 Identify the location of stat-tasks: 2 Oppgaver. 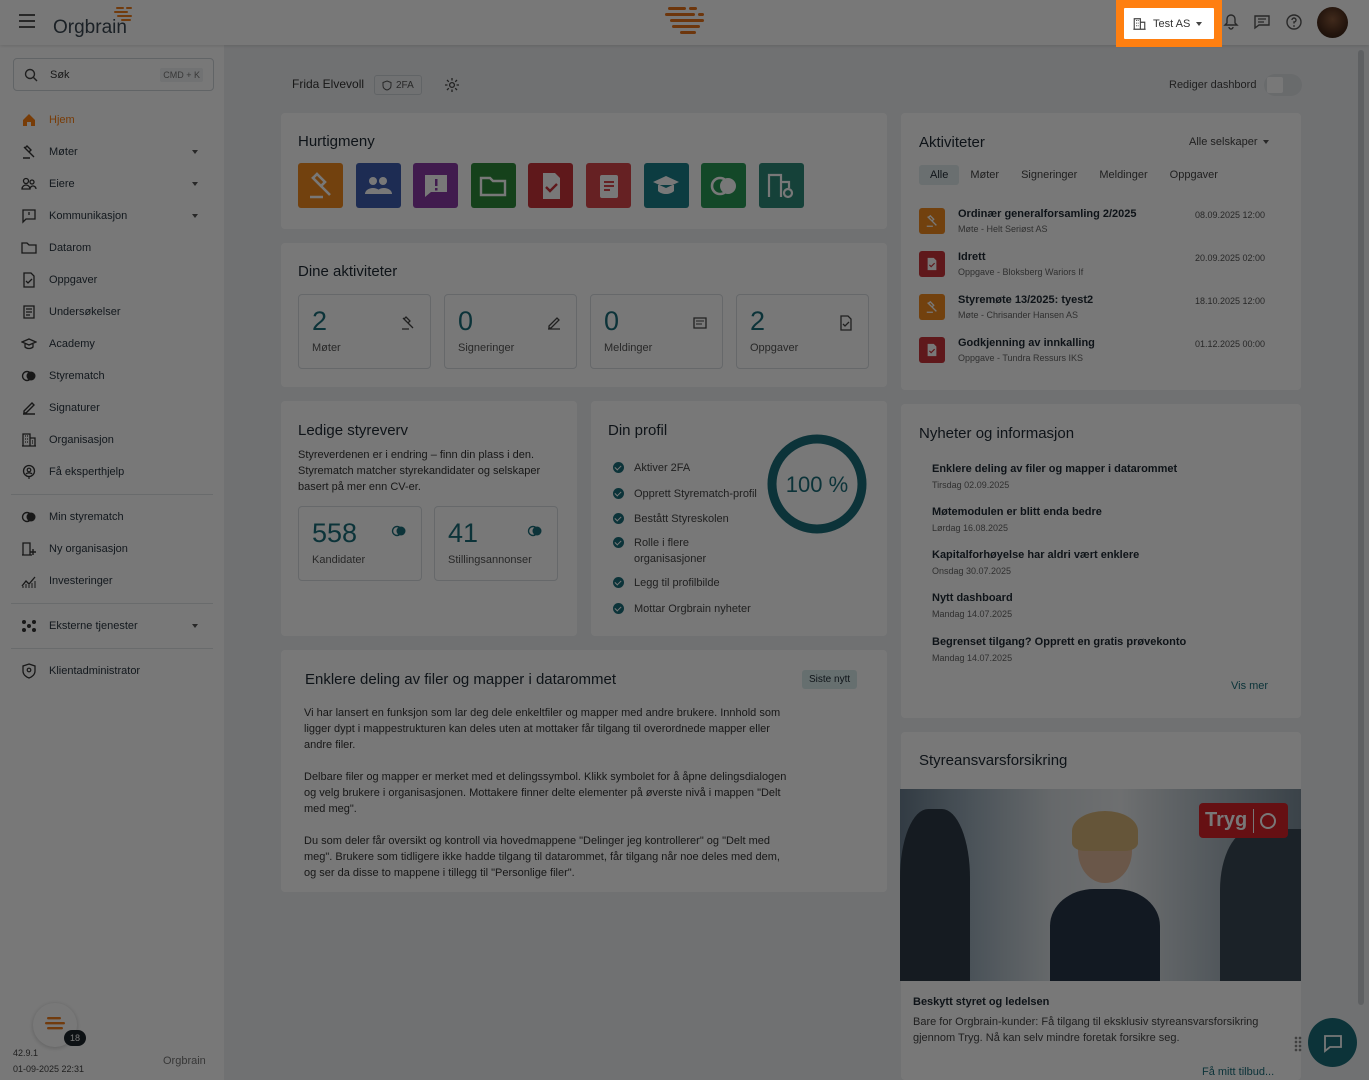
(802, 331).